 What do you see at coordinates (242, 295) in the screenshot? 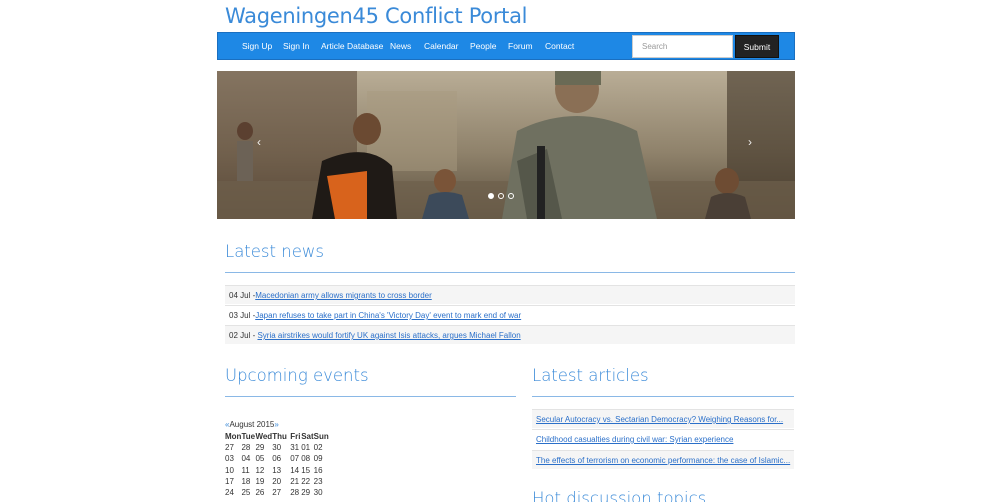
I see `news-date: 04 Jul -` at bounding box center [242, 295].